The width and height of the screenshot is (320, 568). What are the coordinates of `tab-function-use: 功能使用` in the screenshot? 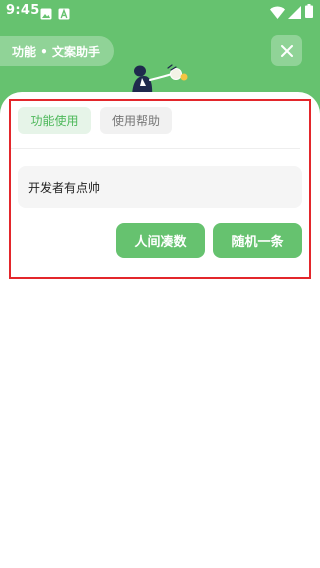 It's located at (54, 120).